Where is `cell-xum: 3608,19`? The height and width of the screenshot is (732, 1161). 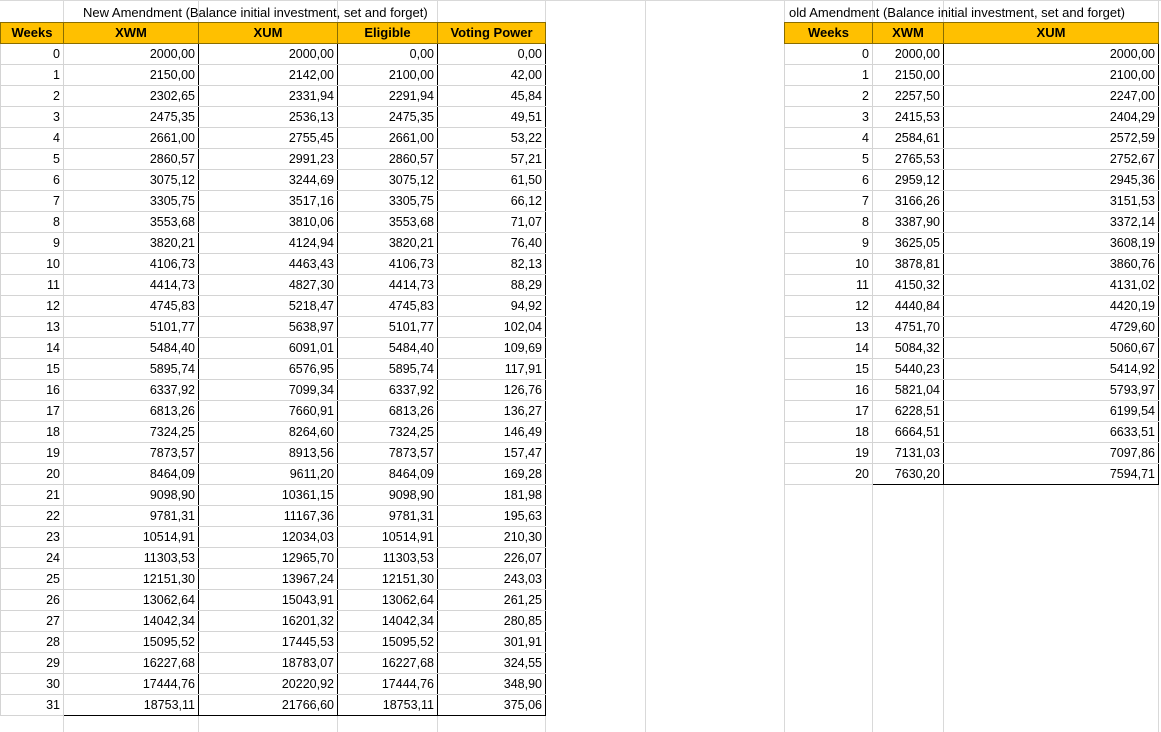
cell-xum: 3608,19 is located at coordinates (1051, 243).